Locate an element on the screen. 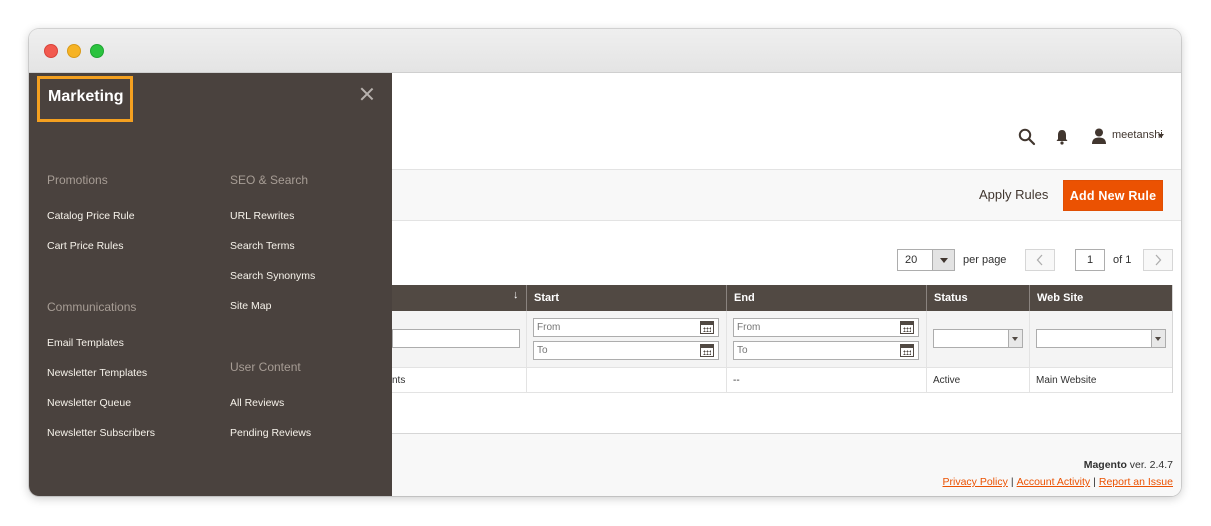  grid-right-border is located at coordinates (1172, 339).